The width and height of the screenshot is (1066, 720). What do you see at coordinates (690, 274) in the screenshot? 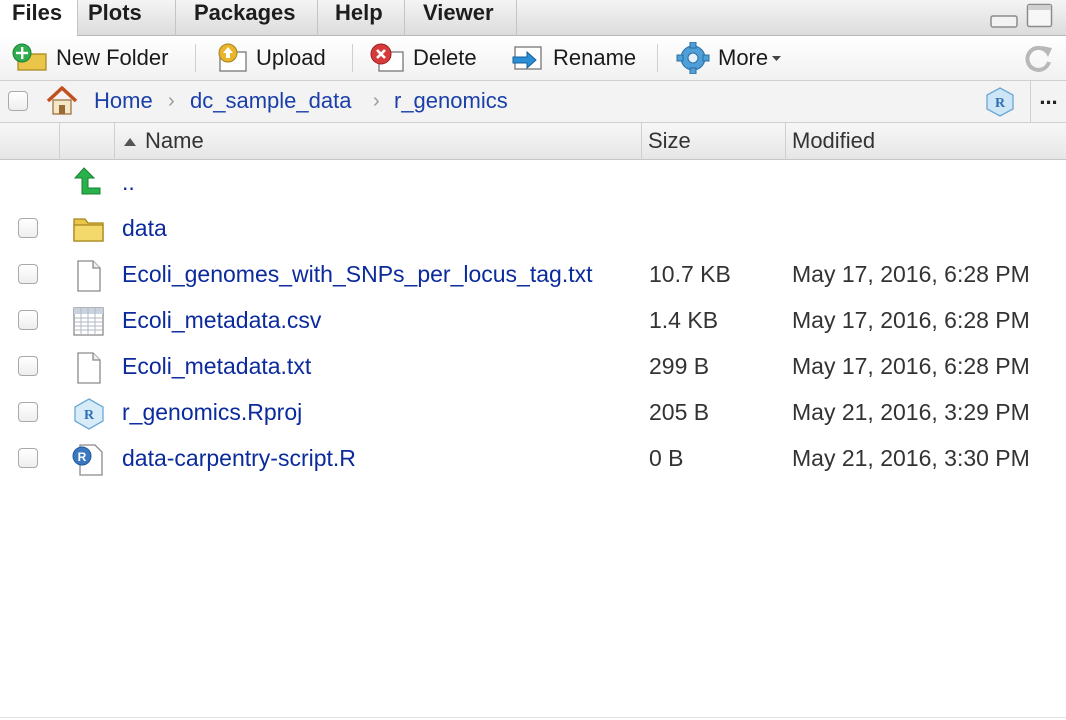
I see `file-size: 10.7 KB` at bounding box center [690, 274].